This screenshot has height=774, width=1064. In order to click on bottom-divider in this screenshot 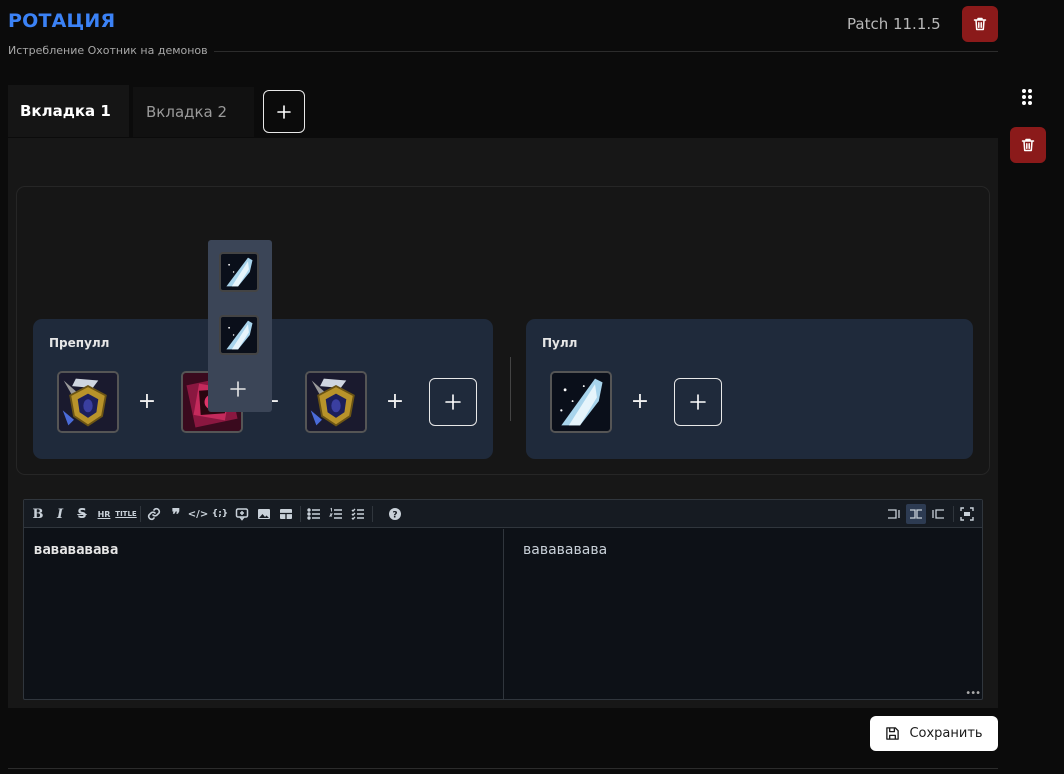, I will do `click(503, 768)`.